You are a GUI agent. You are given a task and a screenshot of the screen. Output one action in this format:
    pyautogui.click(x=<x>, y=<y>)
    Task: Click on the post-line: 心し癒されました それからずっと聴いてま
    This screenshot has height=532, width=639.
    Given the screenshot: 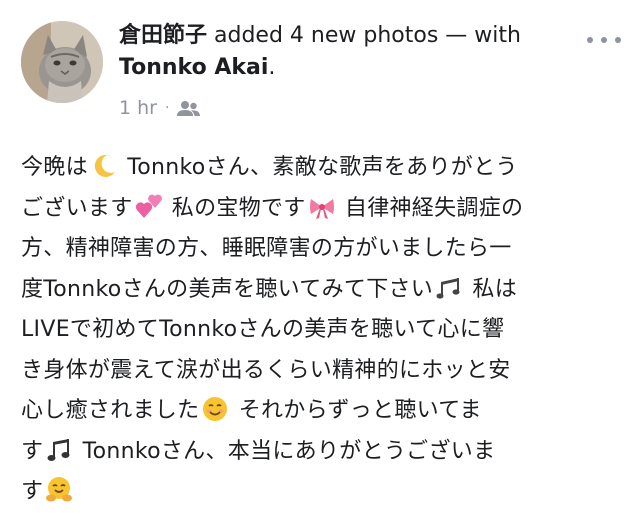 What is the action you would take?
    pyautogui.click(x=323, y=411)
    